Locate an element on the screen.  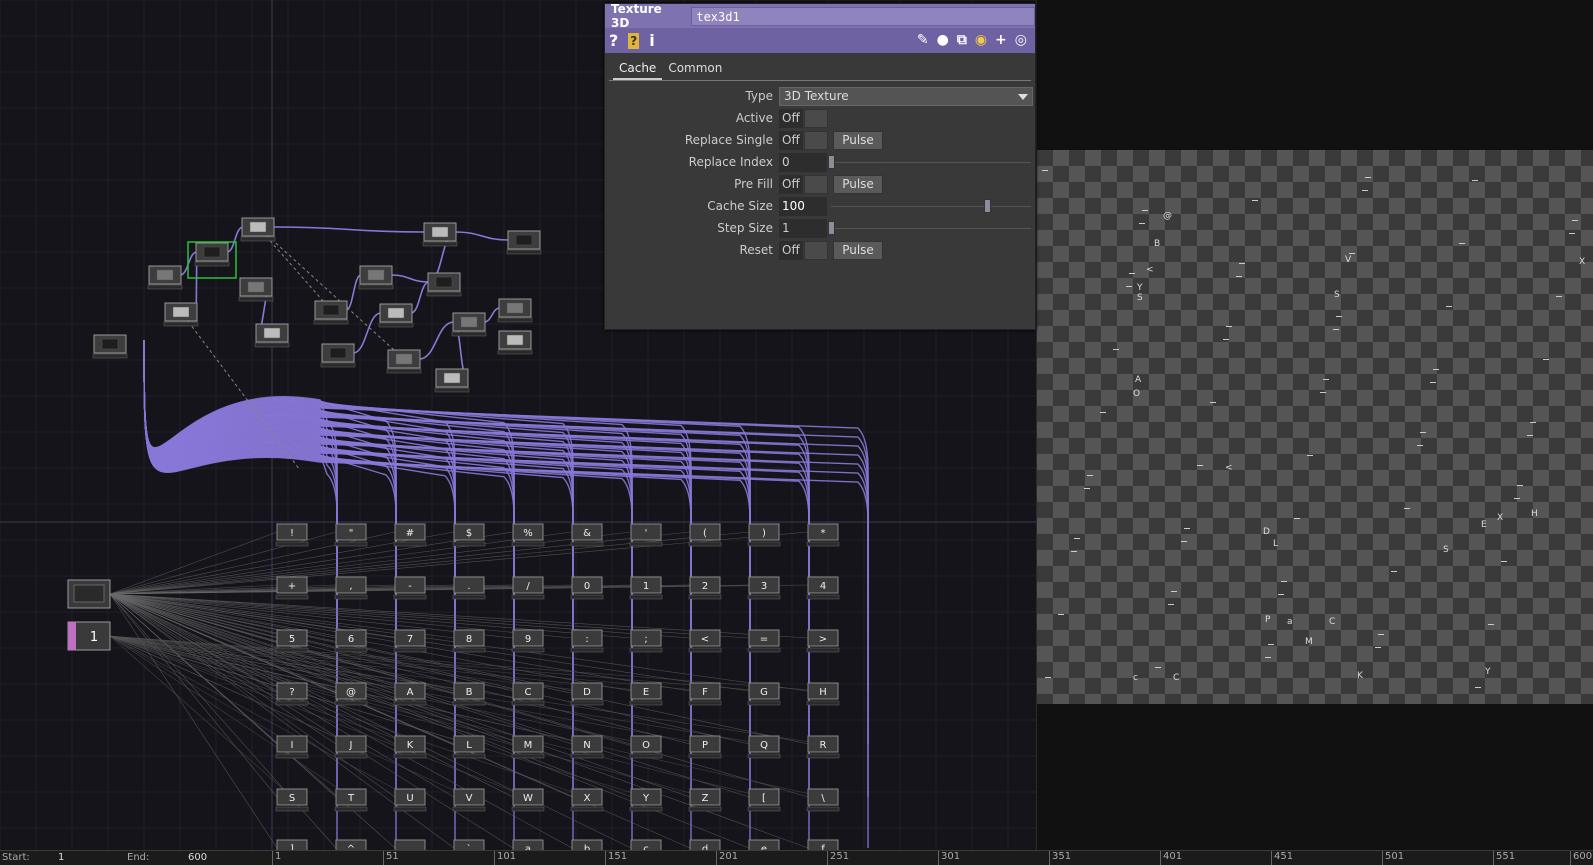
node-glyph: E is located at coordinates (646, 692).